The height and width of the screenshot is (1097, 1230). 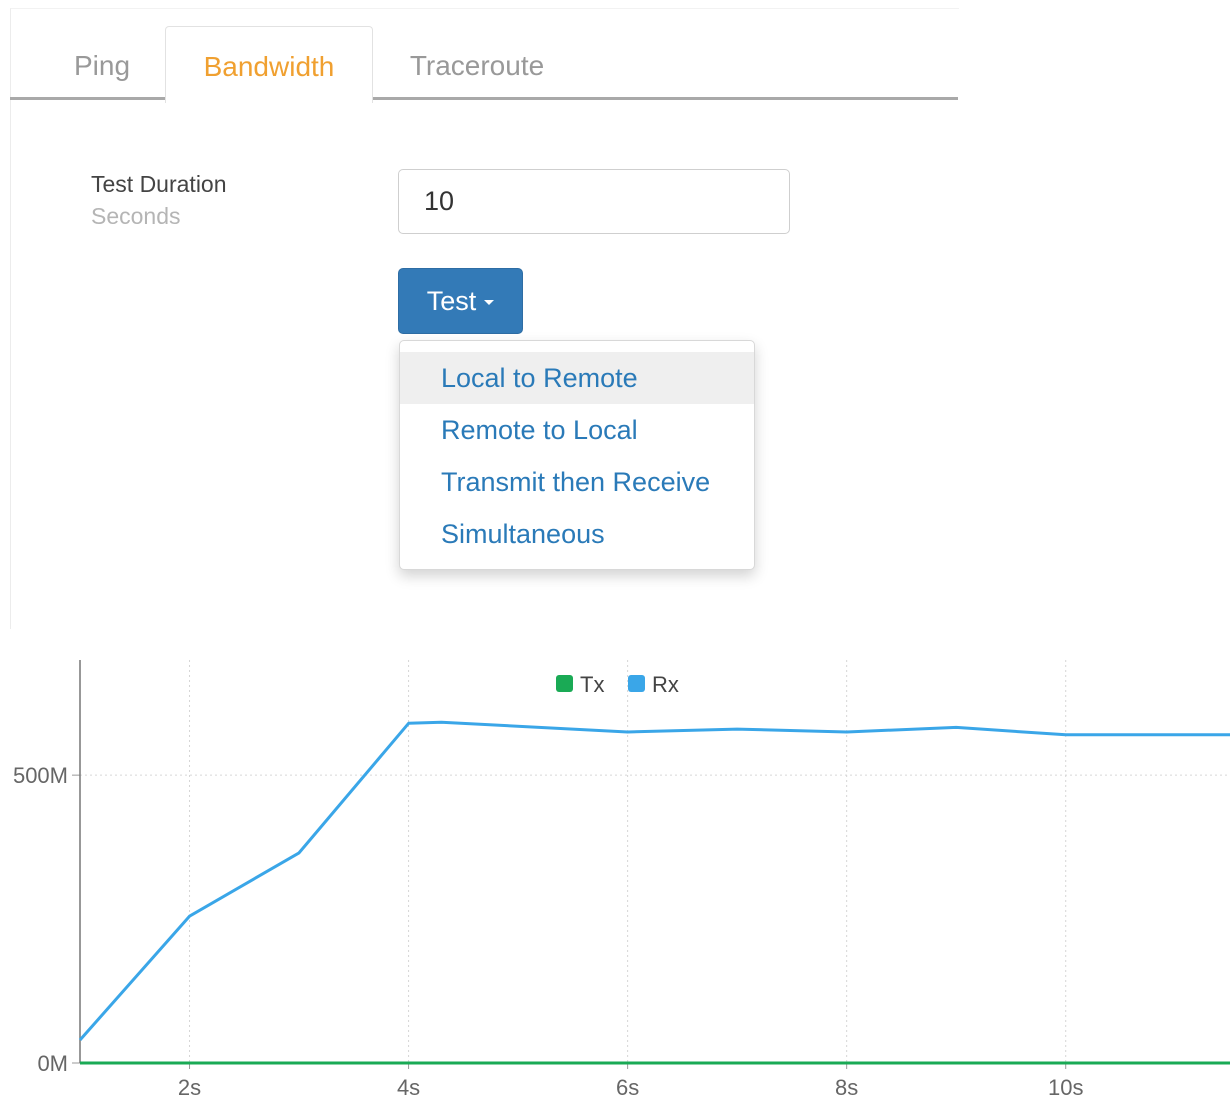 I want to click on y-tick-label: 500M, so click(x=40, y=775).